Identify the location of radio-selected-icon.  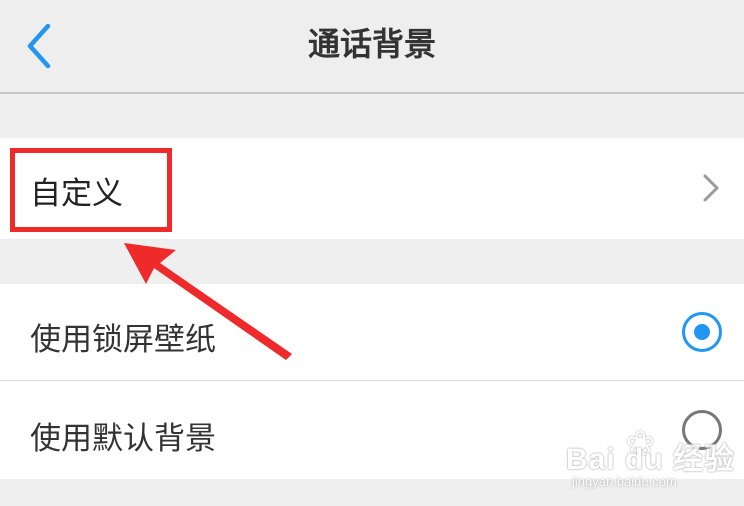
(702, 332).